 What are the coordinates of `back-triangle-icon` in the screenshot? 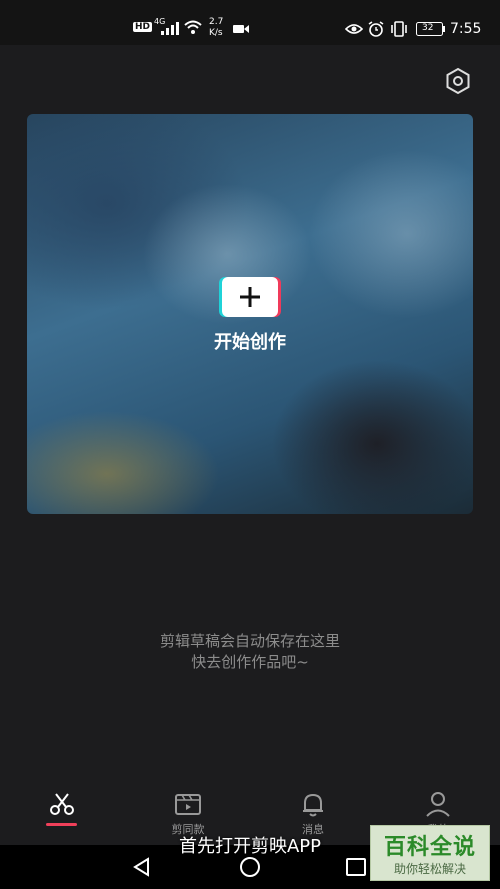 It's located at (142, 867).